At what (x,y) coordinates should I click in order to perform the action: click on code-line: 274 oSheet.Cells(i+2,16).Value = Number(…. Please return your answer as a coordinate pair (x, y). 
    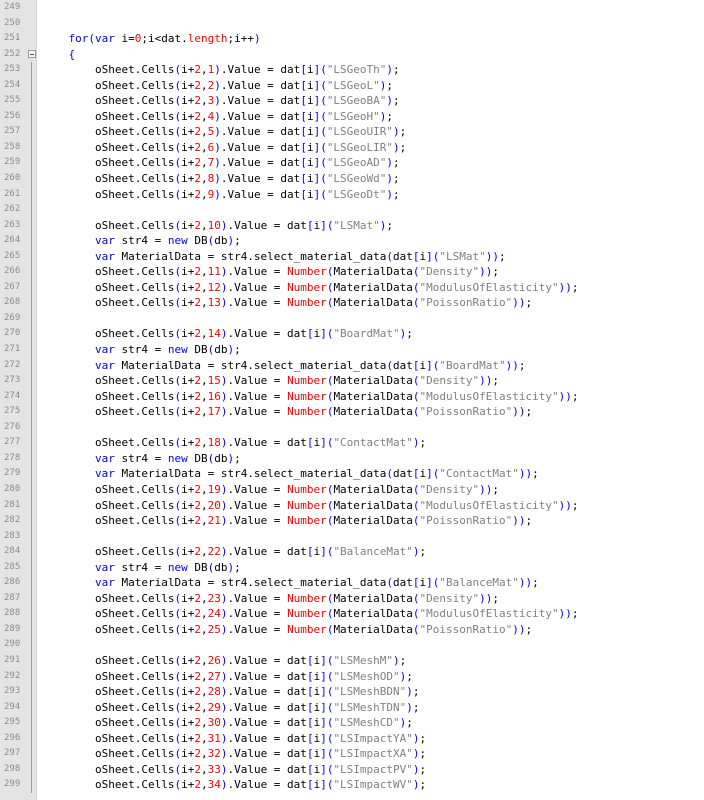
    Looking at the image, I should click on (352, 396).